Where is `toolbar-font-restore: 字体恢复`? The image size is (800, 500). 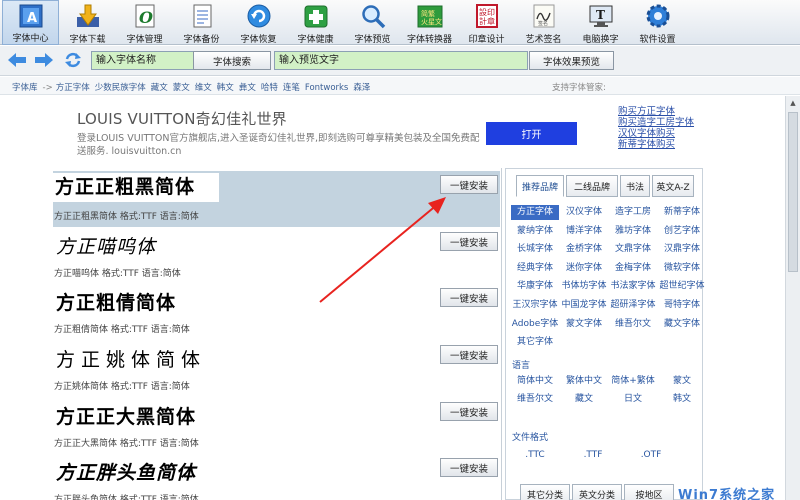
toolbar-font-restore: 字体恢复 is located at coordinates (258, 22).